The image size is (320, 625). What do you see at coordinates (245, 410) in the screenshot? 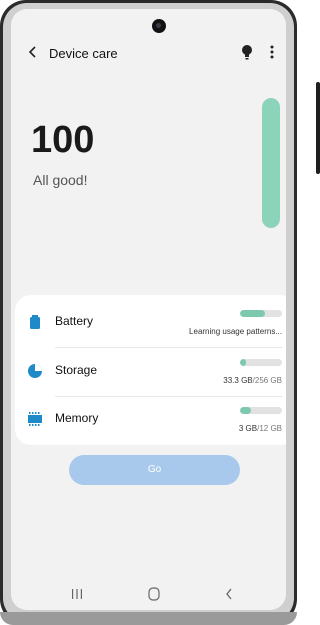
I see `memory-bar-fill` at bounding box center [245, 410].